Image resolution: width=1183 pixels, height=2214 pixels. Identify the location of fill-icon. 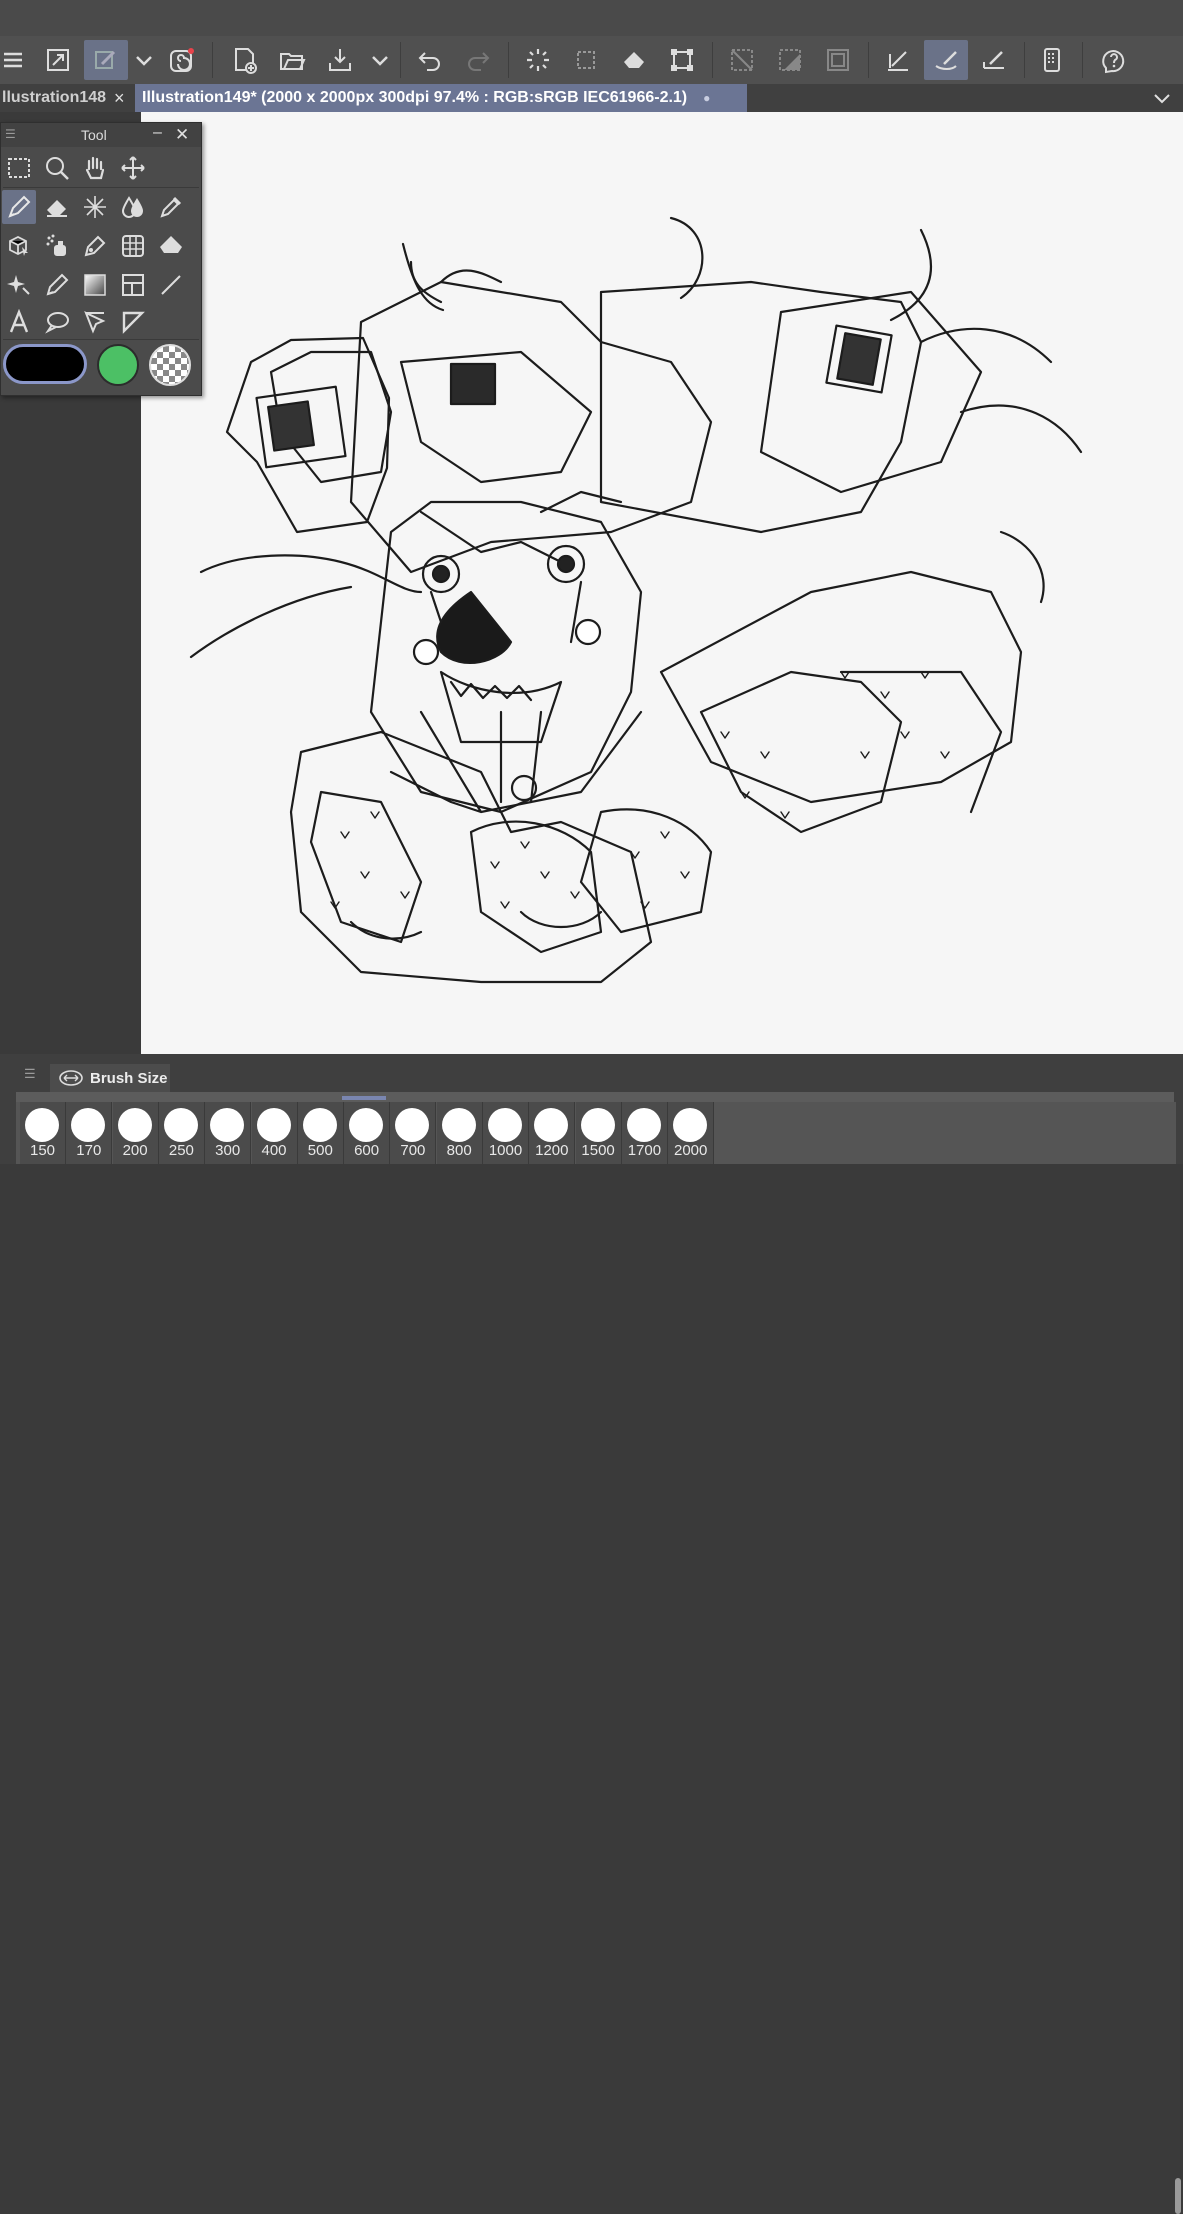
(634, 60).